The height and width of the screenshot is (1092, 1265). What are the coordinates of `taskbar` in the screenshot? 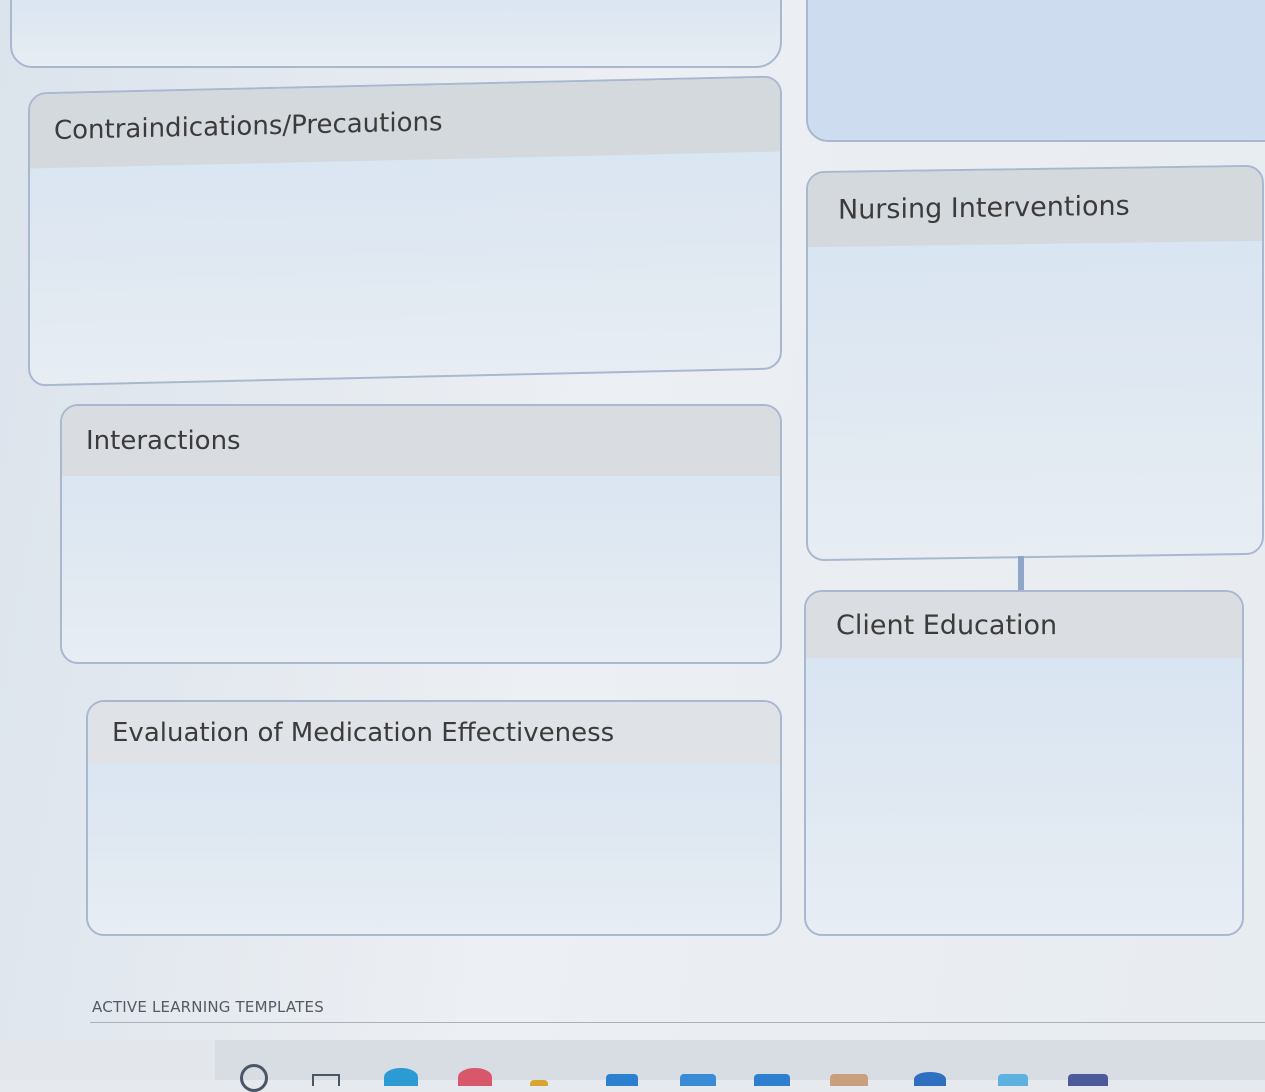 It's located at (632, 1066).